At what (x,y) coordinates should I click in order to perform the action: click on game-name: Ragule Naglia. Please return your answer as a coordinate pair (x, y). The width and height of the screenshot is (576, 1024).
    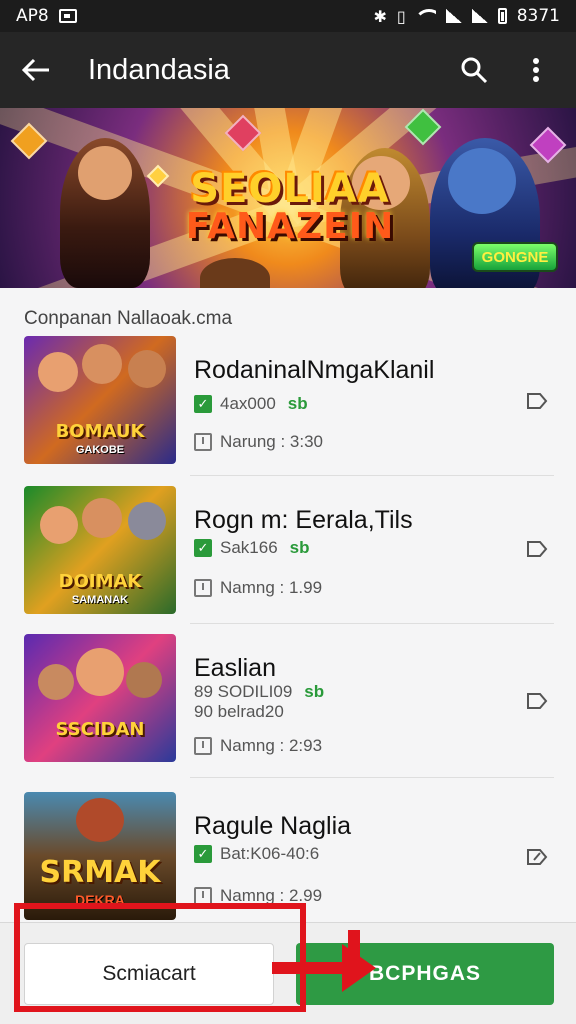
    Looking at the image, I should click on (273, 826).